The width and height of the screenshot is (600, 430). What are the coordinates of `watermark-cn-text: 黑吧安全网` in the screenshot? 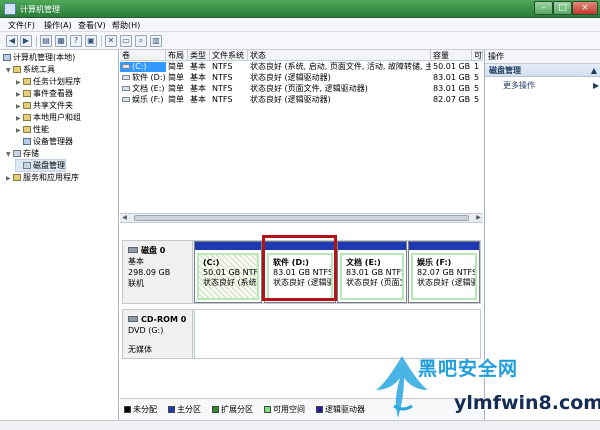 It's located at (468, 369).